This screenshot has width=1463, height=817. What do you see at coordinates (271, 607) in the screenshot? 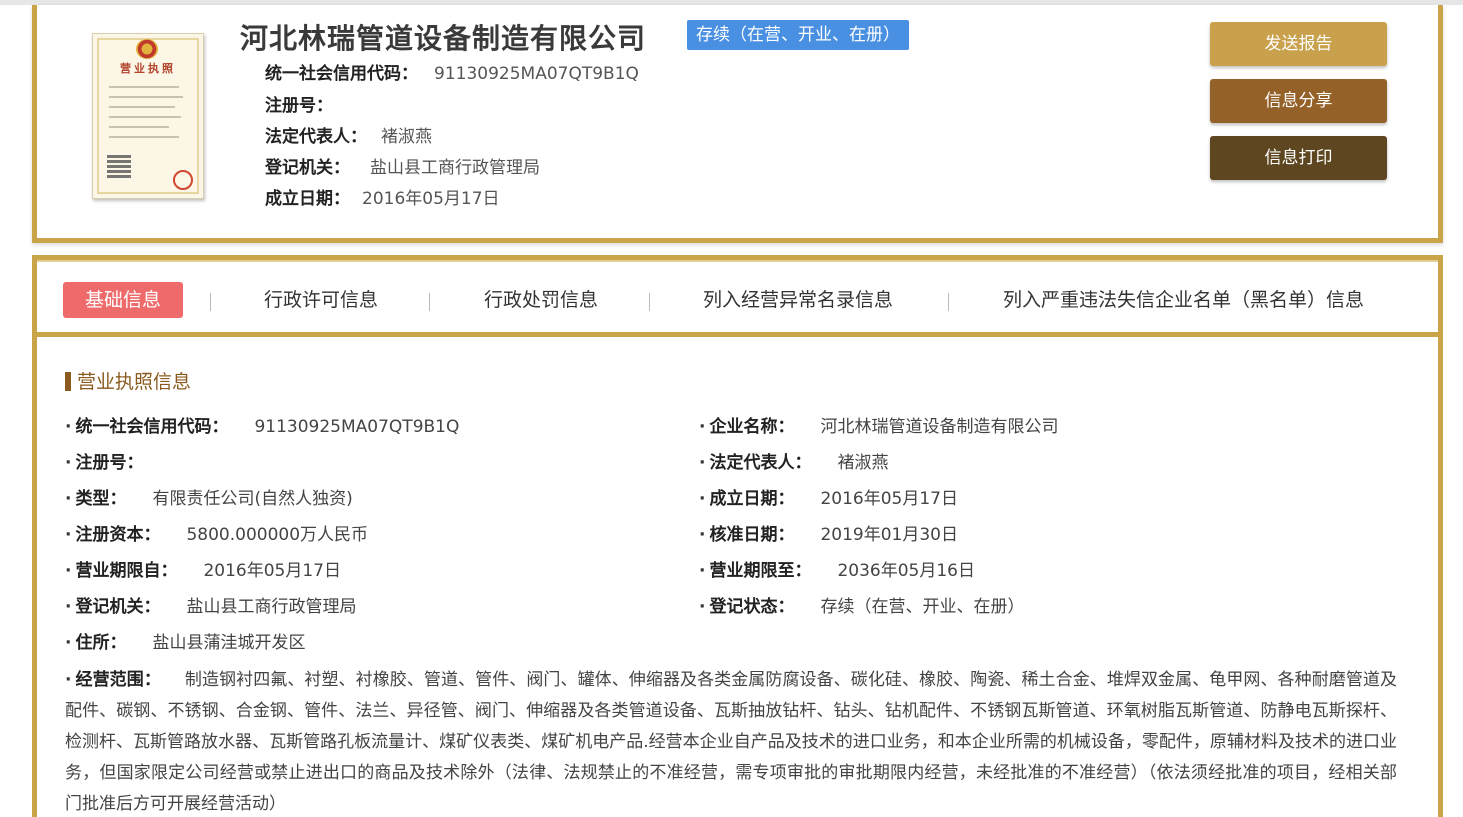
I see `field-value: 盐山县工商行政管理局` at bounding box center [271, 607].